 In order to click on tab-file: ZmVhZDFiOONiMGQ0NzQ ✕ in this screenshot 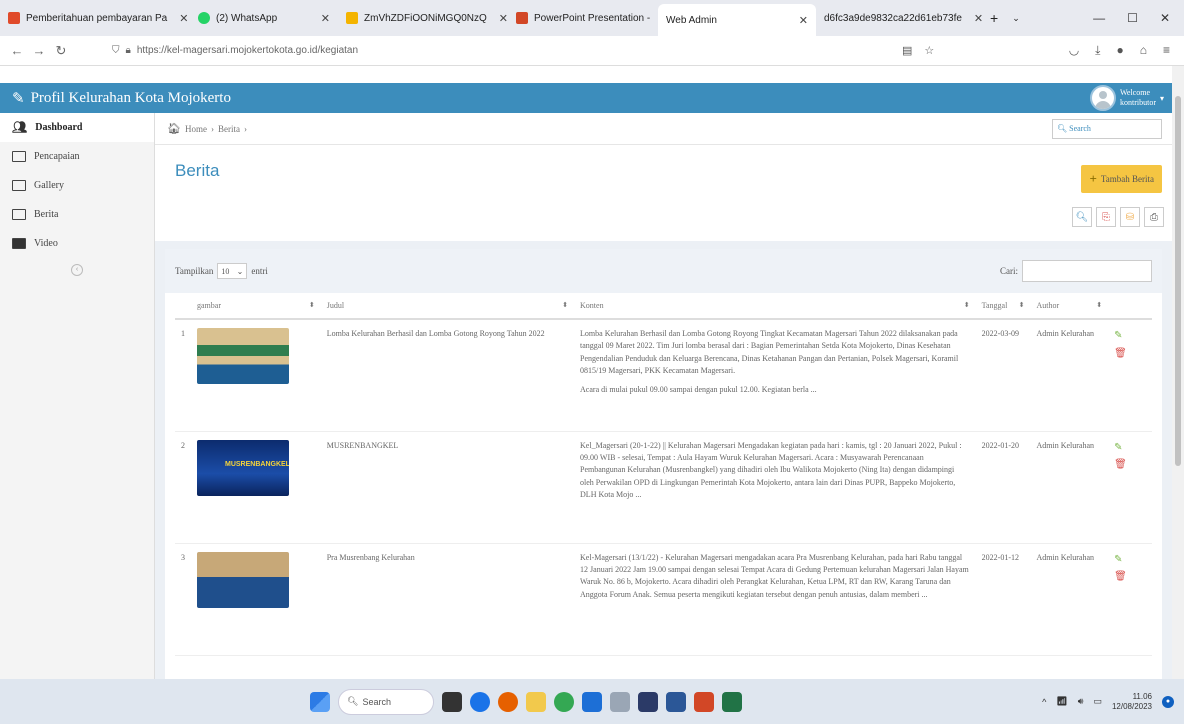, I will do `click(423, 18)`.